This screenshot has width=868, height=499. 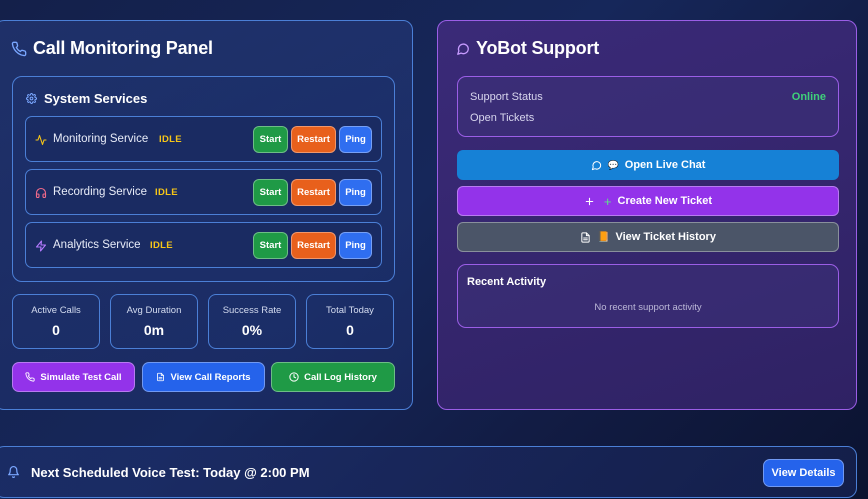 What do you see at coordinates (210, 377) in the screenshot?
I see `reports-label: View Call Reports` at bounding box center [210, 377].